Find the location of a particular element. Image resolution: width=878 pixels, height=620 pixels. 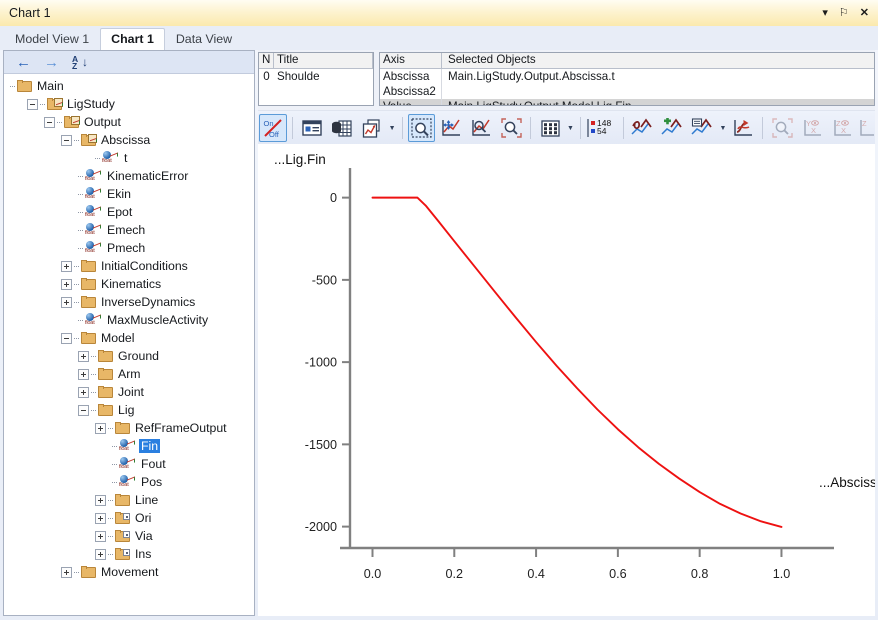

view-yx-button: Y X is located at coordinates (812, 128).